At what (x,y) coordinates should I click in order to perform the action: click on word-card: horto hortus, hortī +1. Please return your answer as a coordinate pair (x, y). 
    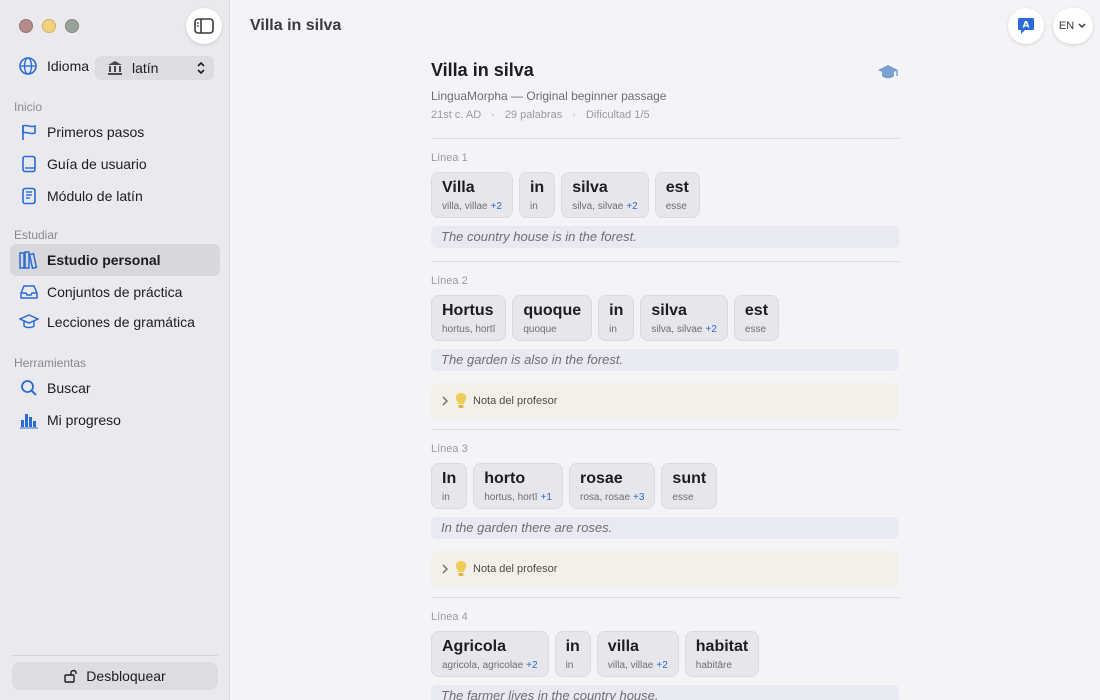
    Looking at the image, I should click on (518, 486).